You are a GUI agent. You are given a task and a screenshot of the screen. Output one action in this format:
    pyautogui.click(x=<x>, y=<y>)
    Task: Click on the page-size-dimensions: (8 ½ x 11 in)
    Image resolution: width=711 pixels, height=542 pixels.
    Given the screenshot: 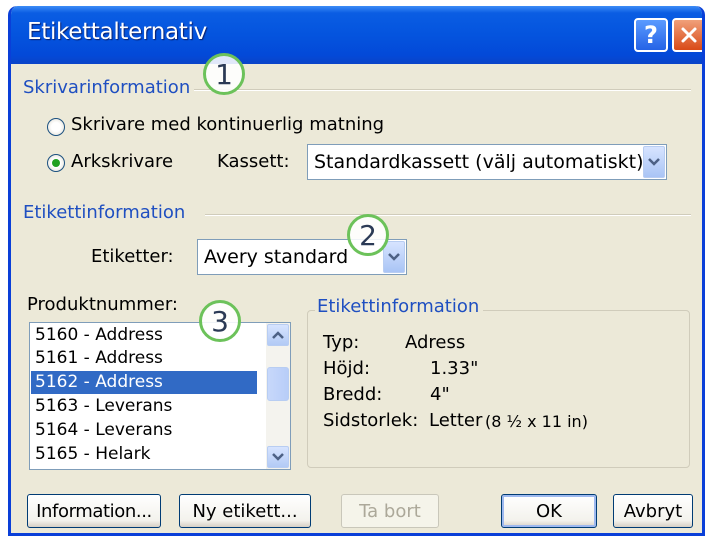 What is the action you would take?
    pyautogui.click(x=536, y=421)
    